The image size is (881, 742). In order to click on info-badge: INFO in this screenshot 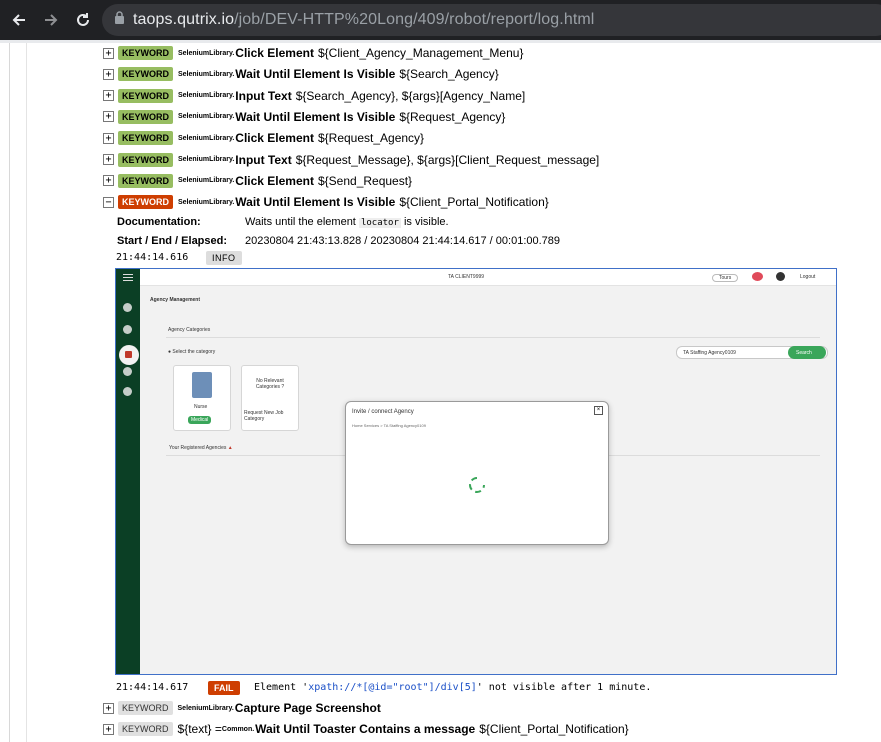, I will do `click(224, 258)`.